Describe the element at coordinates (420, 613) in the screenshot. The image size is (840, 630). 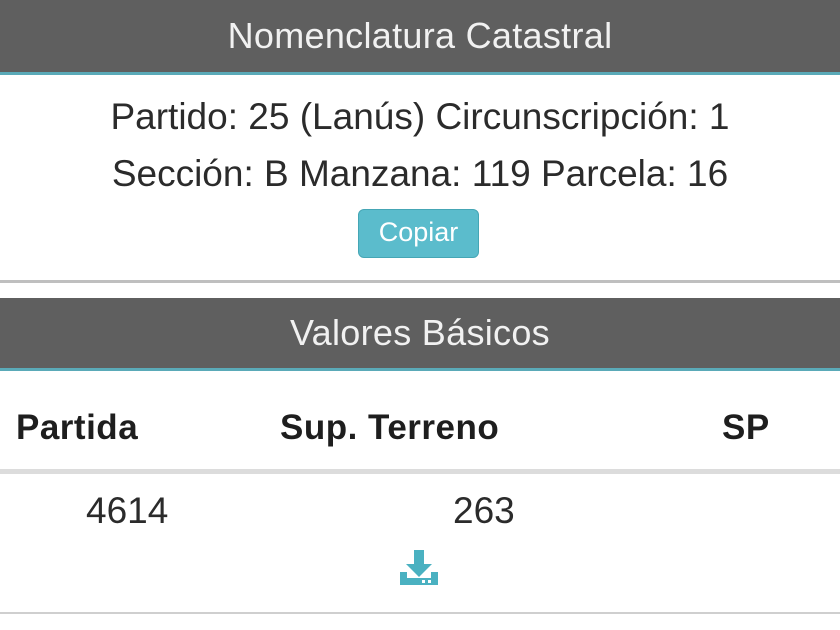
I see `table-bottom-divider` at that location.